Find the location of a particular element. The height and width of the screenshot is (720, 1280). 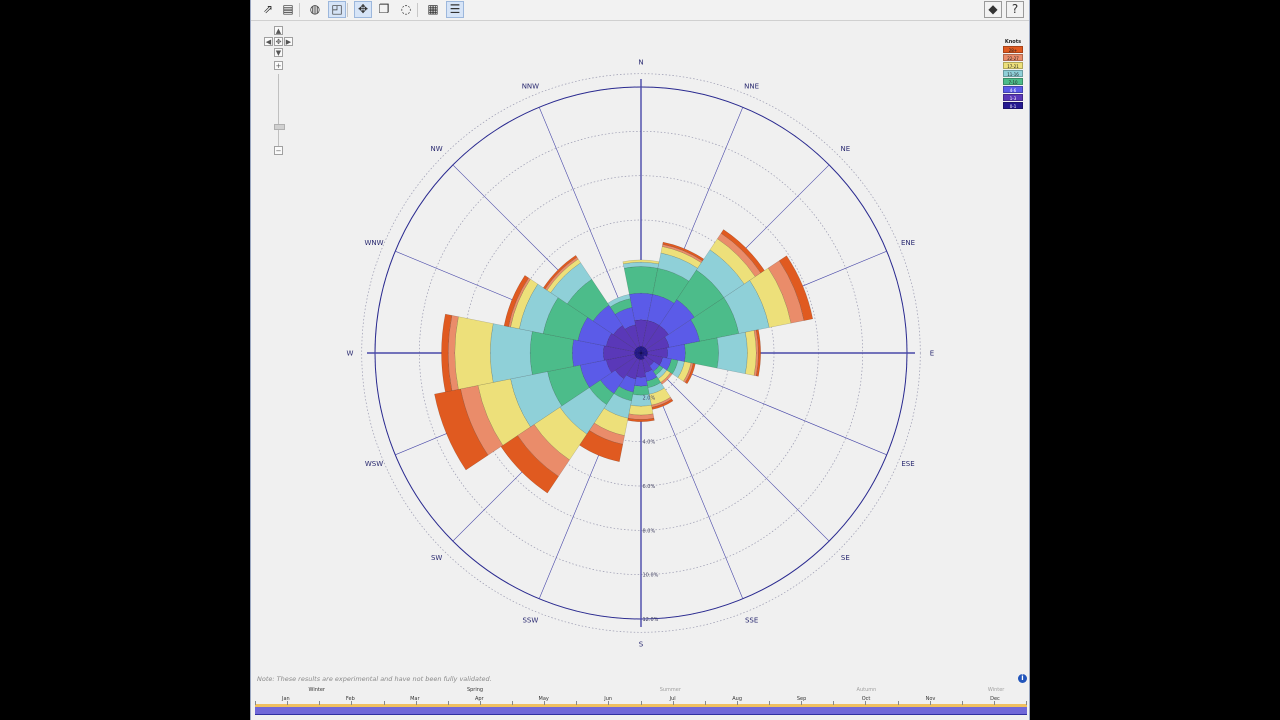

direction-label-nnw: NNW is located at coordinates (530, 86).